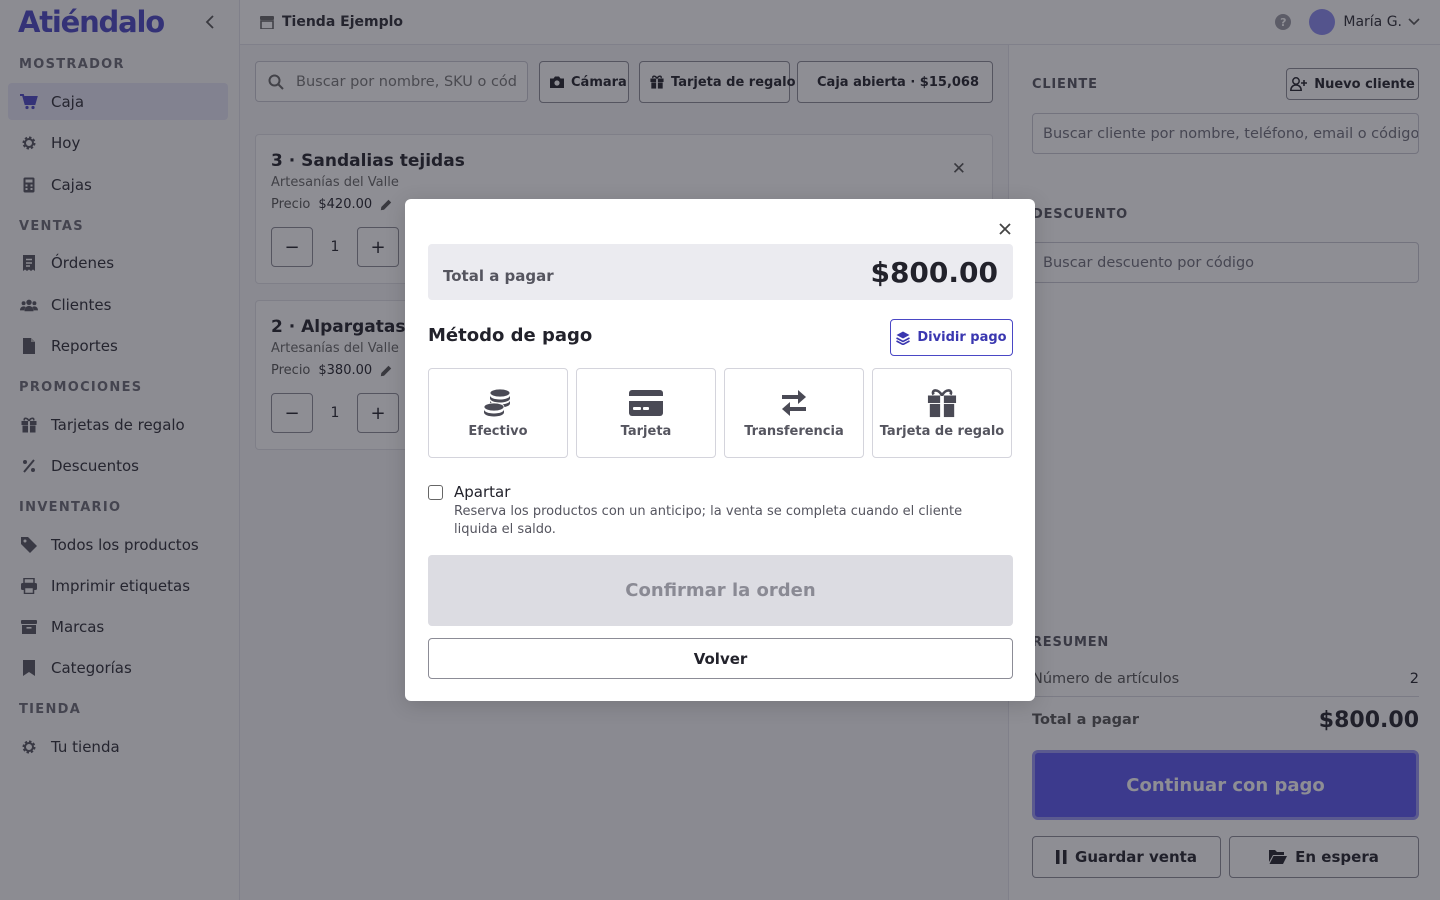 Image resolution: width=1440 pixels, height=900 pixels. I want to click on payment-option-label: Tarjeta, so click(646, 431).